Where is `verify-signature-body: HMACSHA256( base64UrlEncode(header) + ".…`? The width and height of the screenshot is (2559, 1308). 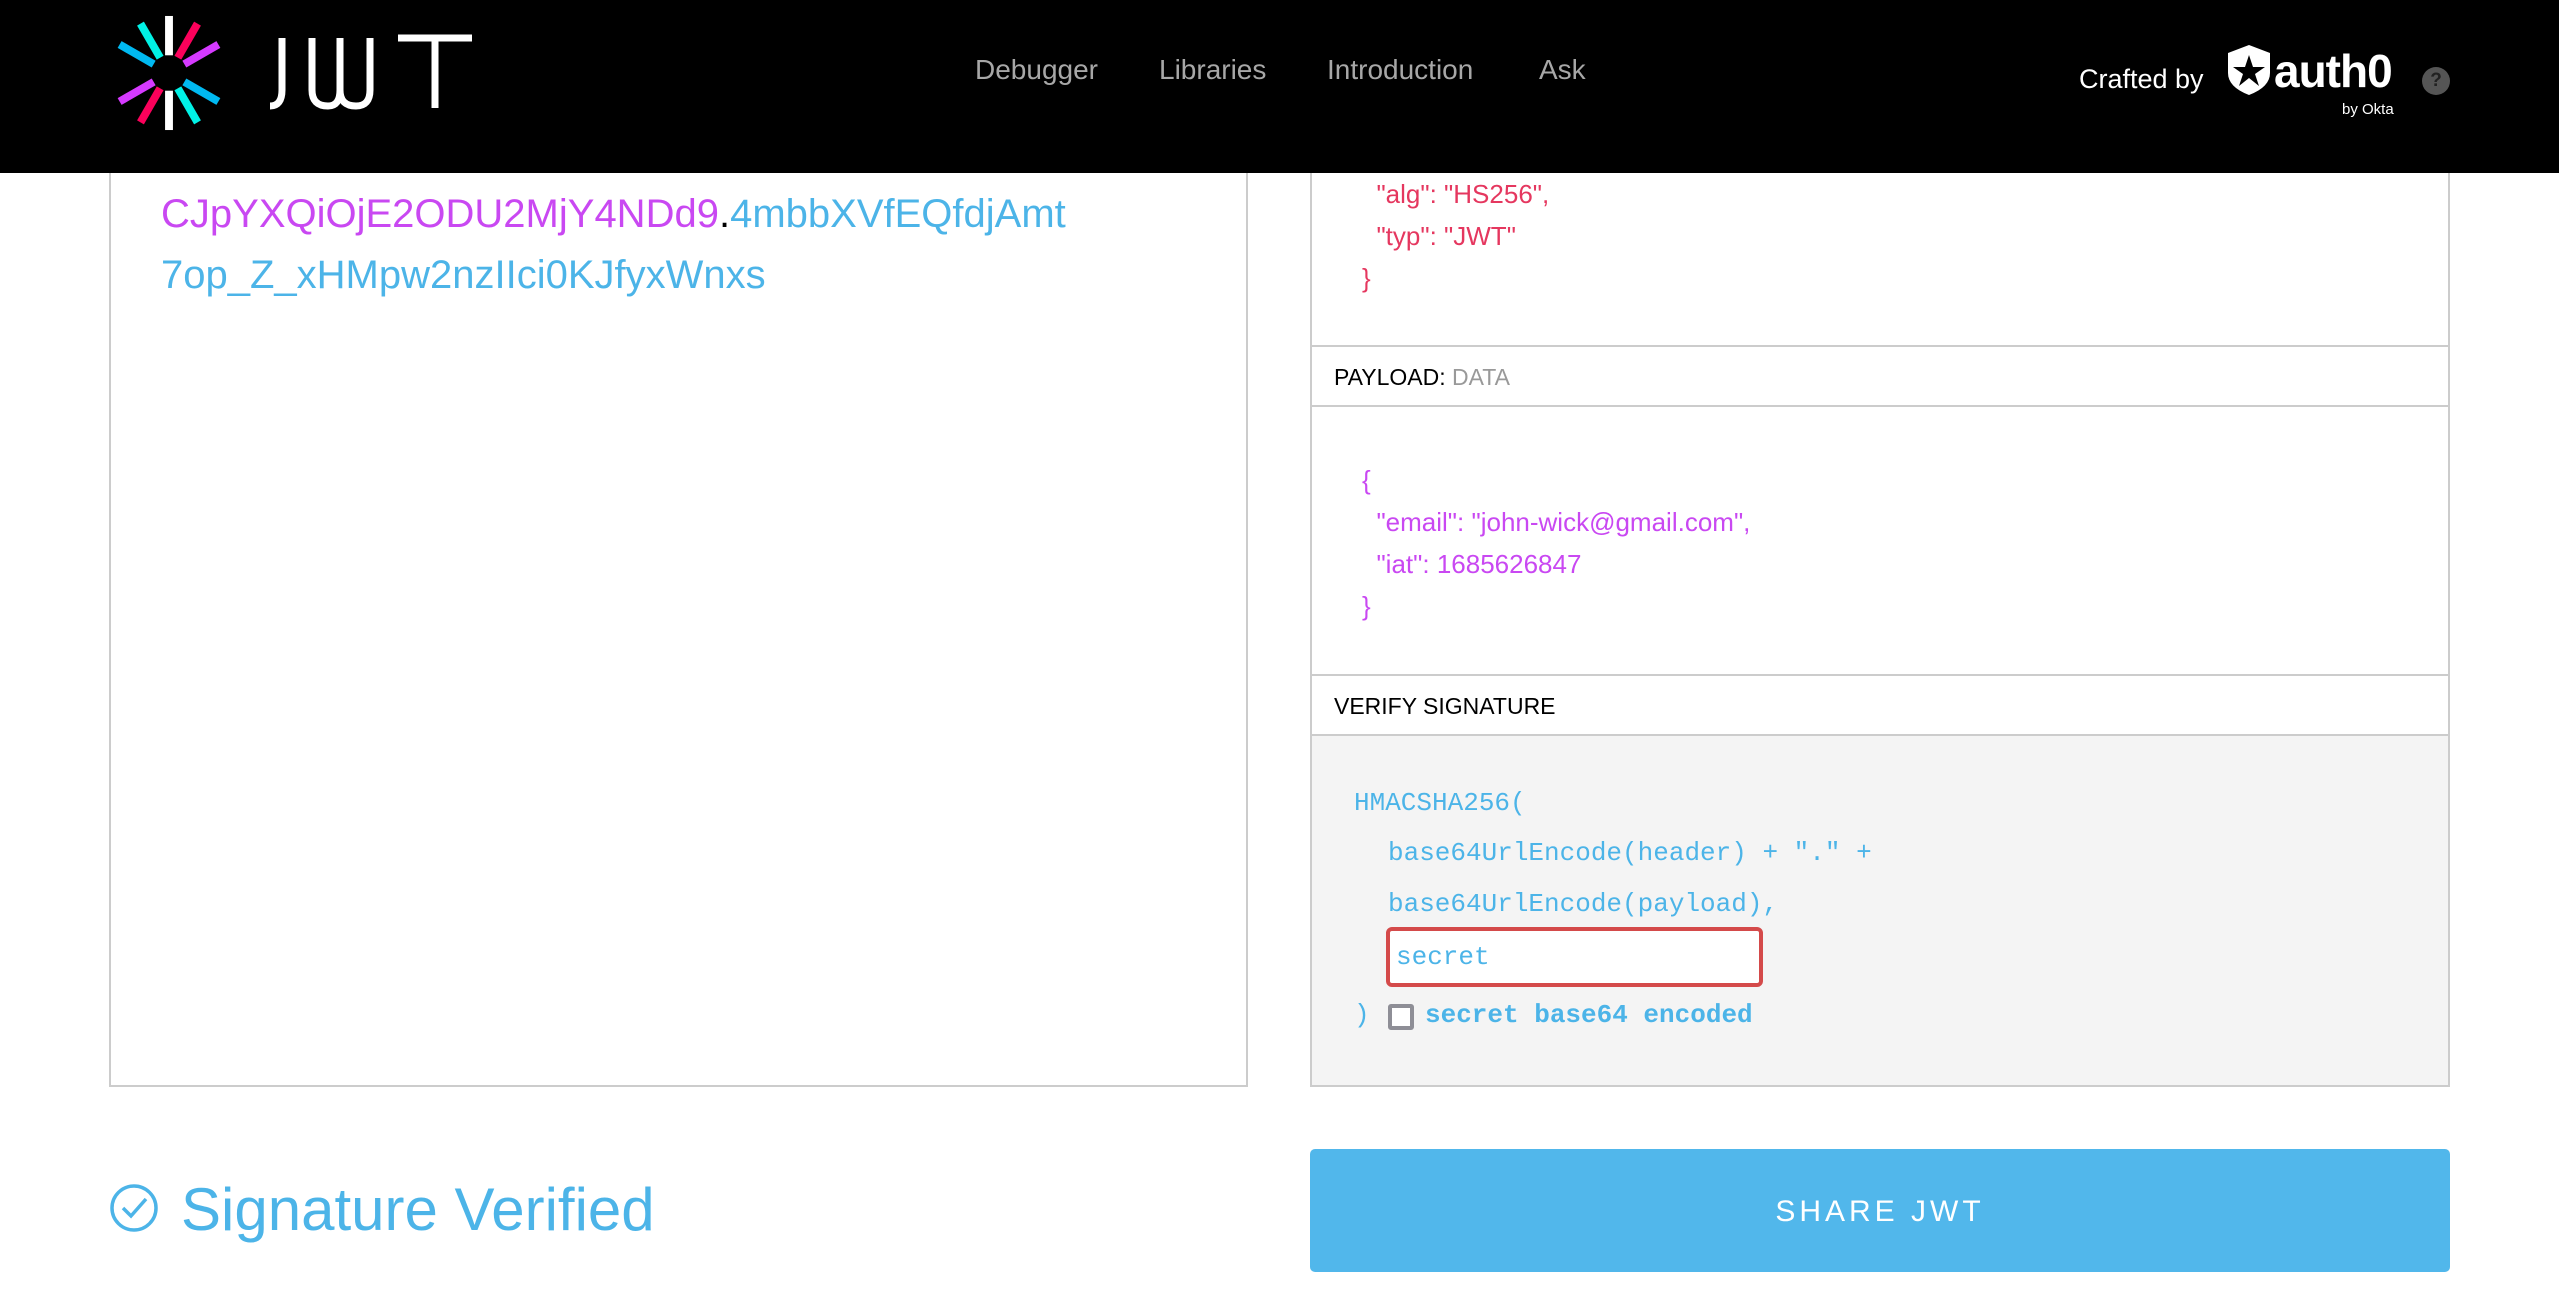 verify-signature-body: HMACSHA256( base64UrlEncode(header) + ".… is located at coordinates (1880, 910).